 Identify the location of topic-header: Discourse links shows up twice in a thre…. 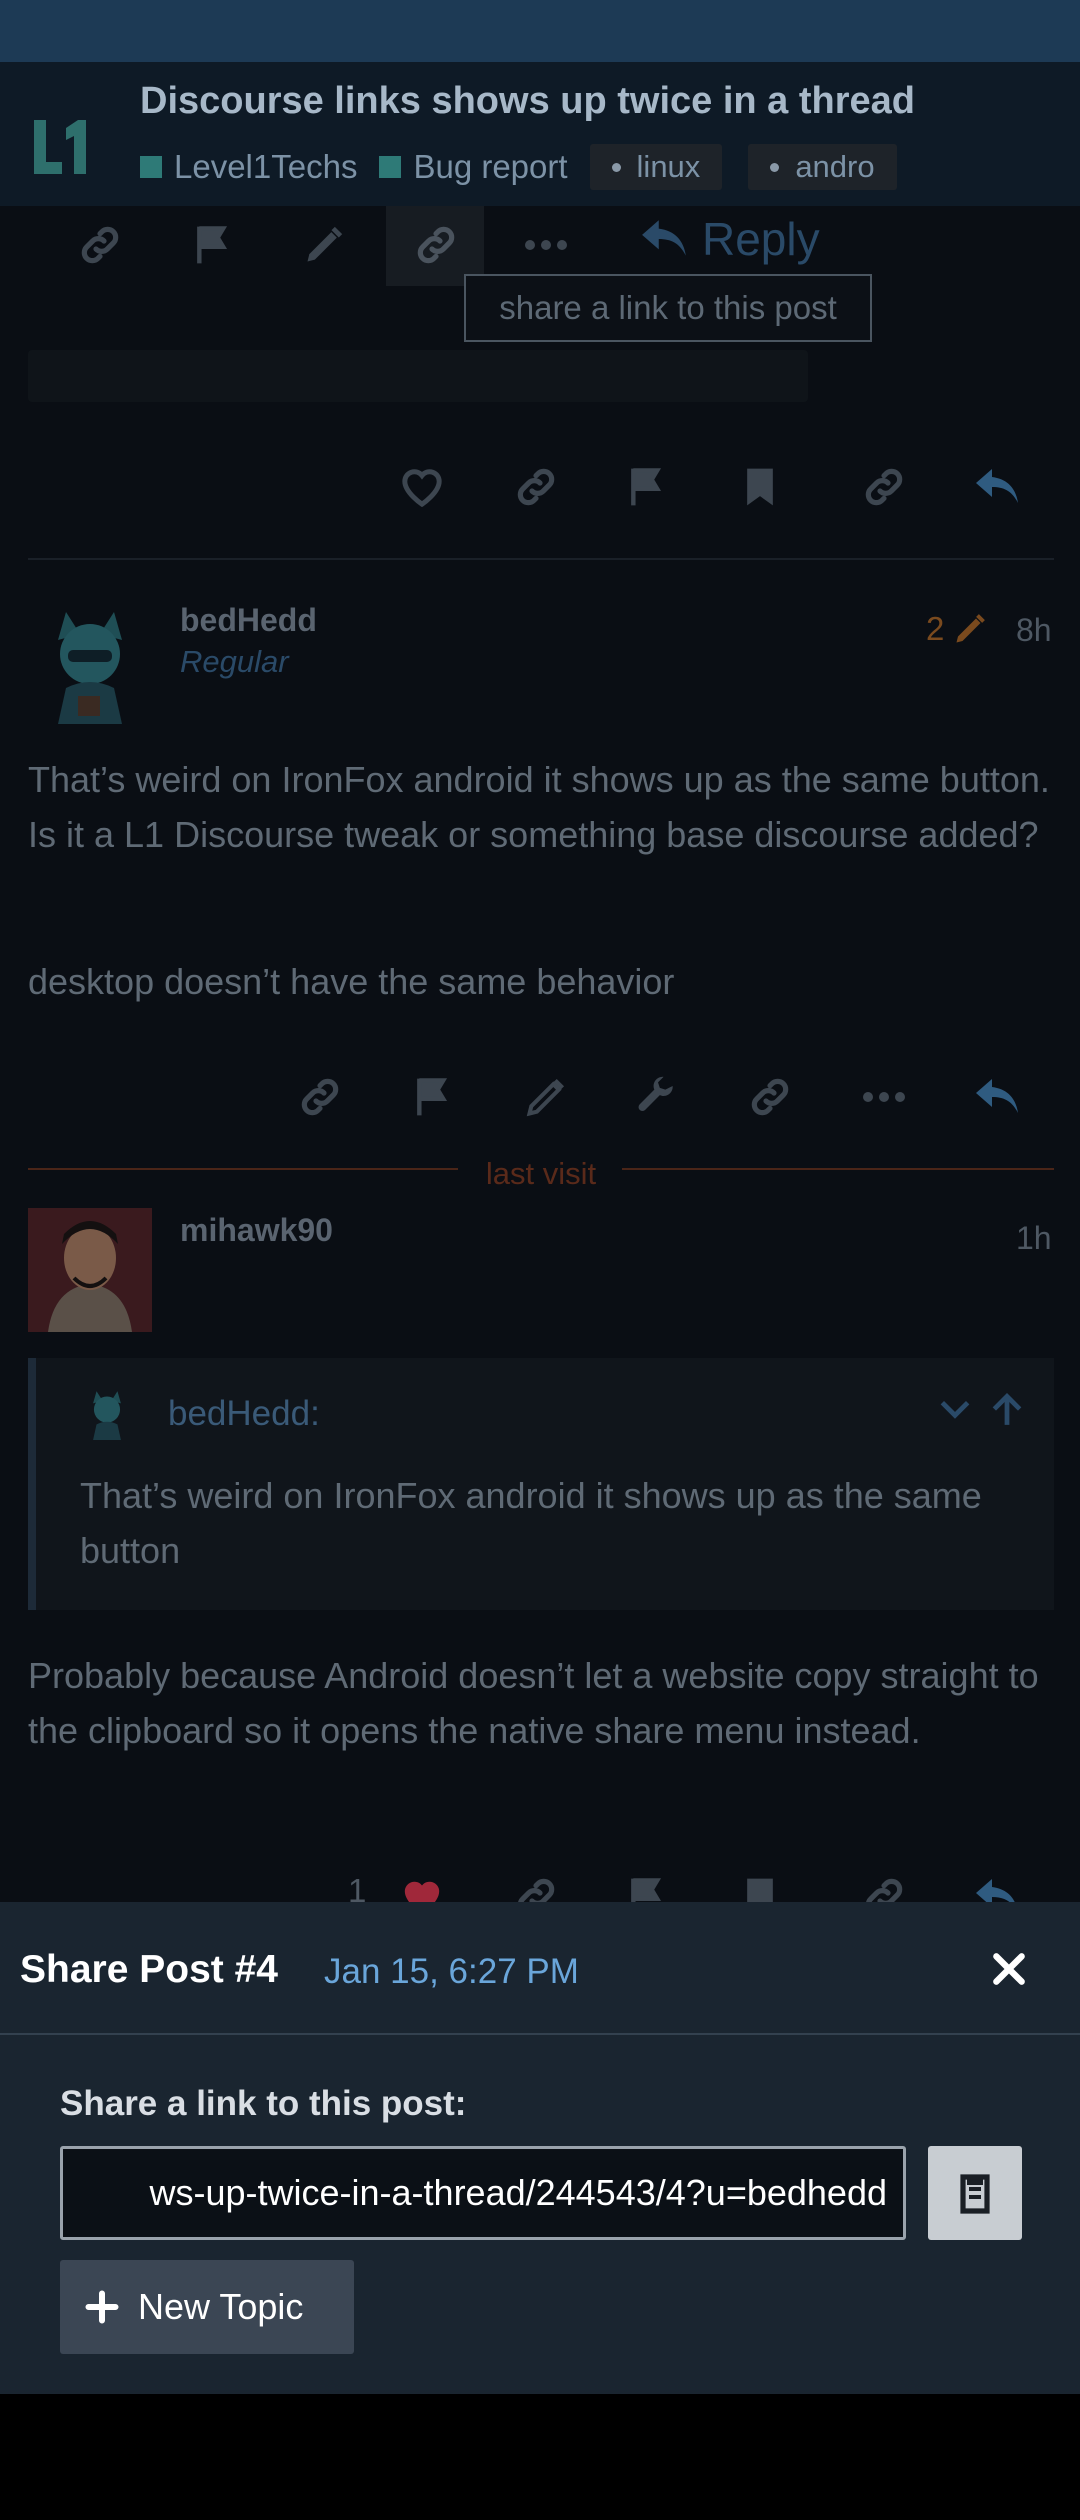
(540, 134).